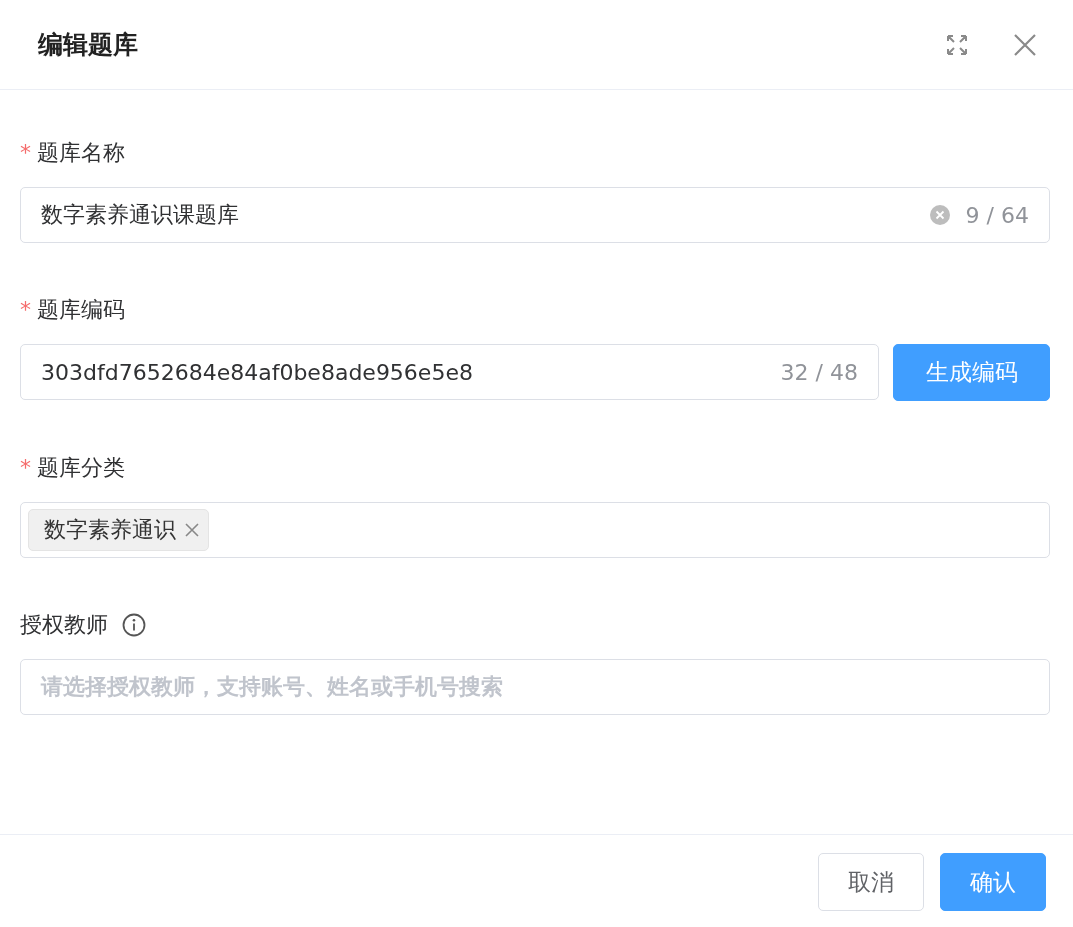 The image size is (1073, 927). What do you see at coordinates (134, 625) in the screenshot?
I see `info-icon` at bounding box center [134, 625].